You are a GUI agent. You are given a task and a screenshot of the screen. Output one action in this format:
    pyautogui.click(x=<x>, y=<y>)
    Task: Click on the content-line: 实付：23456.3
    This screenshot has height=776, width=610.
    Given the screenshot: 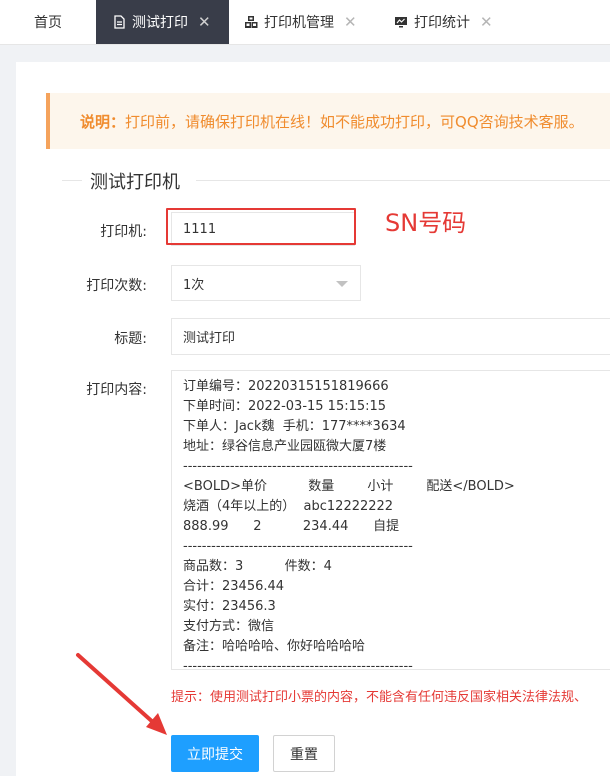 What is the action you would take?
    pyautogui.click(x=229, y=606)
    